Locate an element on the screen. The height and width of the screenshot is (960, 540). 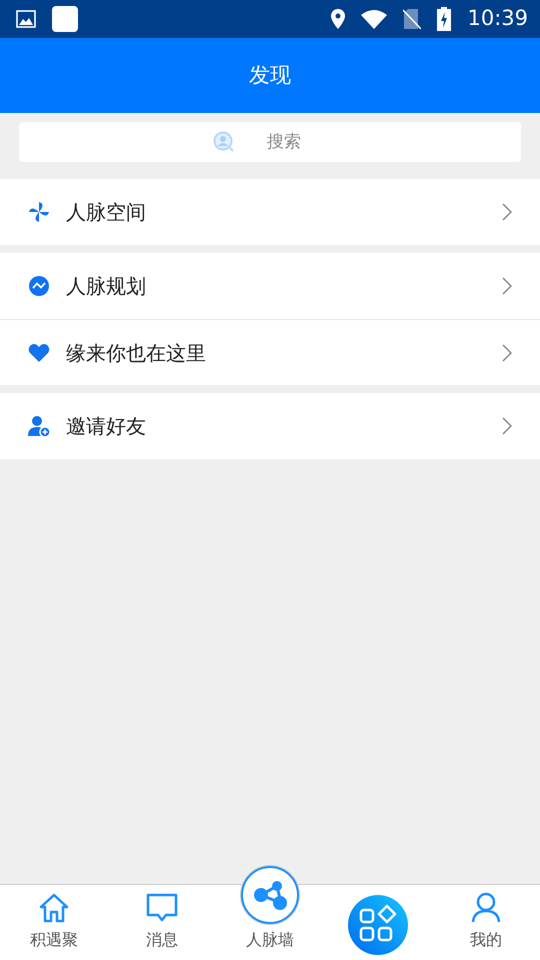
clock-time: 10:39 is located at coordinates (497, 18).